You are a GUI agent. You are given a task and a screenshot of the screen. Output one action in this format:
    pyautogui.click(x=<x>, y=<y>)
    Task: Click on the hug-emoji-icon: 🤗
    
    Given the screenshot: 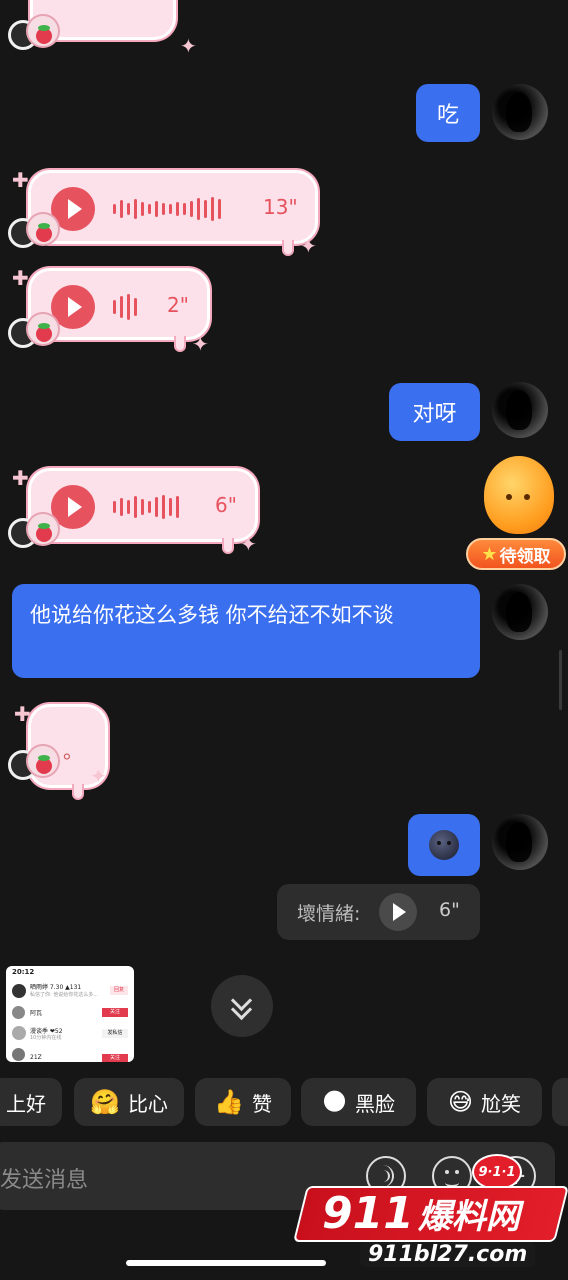 What is the action you would take?
    pyautogui.click(x=105, y=1102)
    